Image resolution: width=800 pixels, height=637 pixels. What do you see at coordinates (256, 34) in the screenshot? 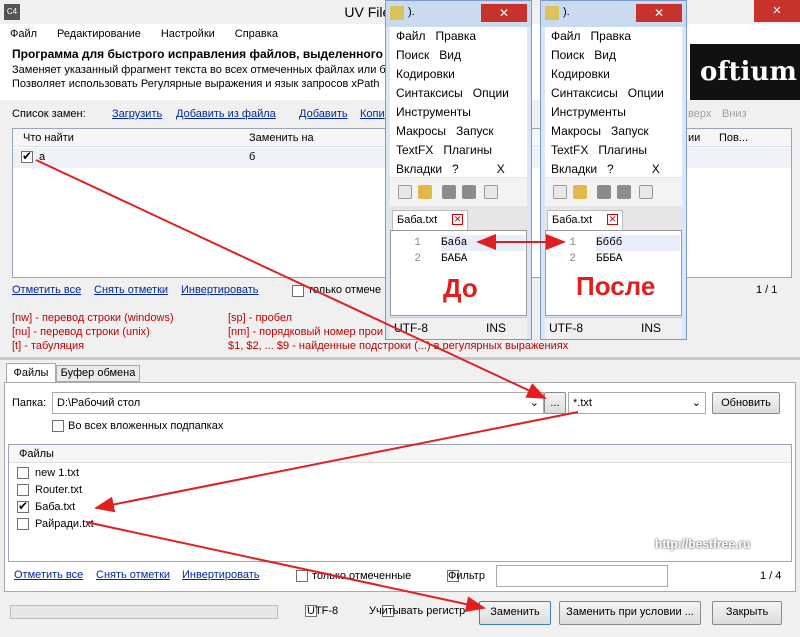
I see `menu-help: Справка` at bounding box center [256, 34].